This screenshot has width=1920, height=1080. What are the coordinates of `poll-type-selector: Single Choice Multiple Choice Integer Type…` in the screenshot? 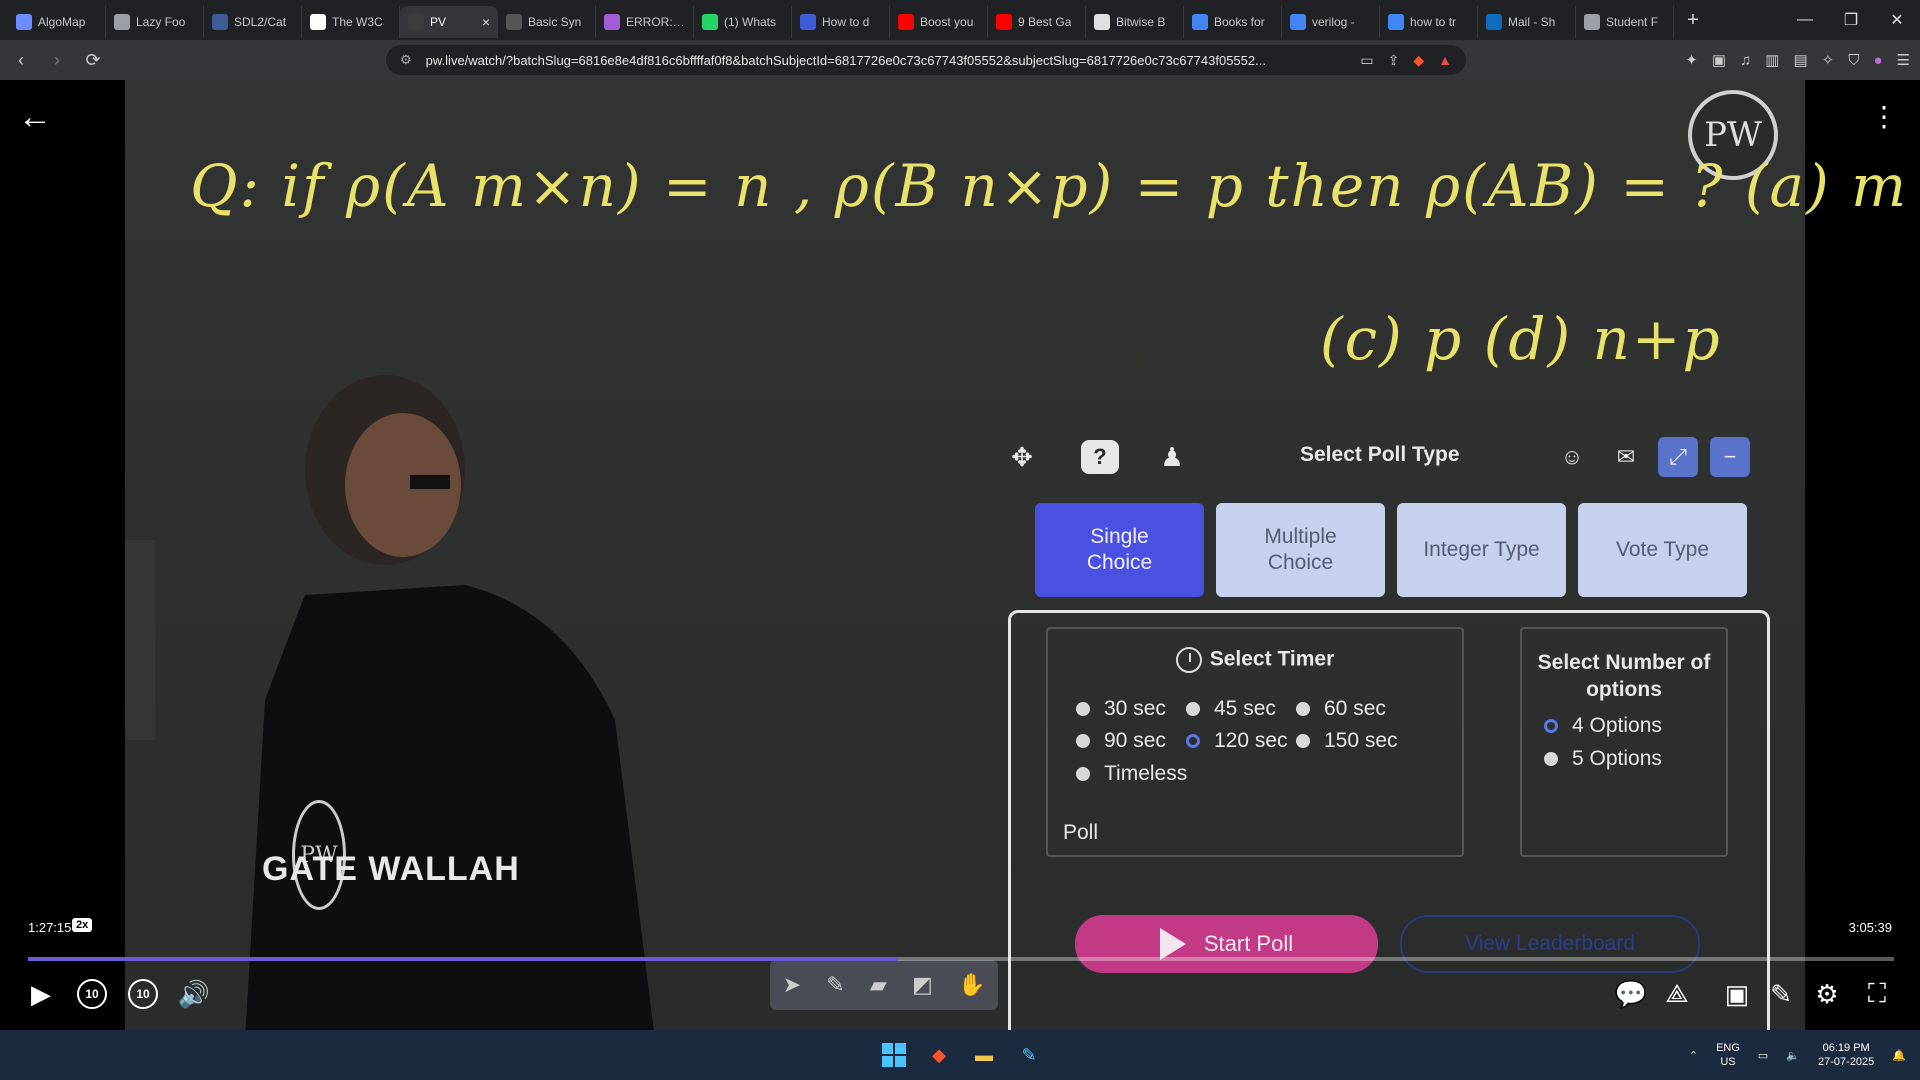 It's located at (1391, 550).